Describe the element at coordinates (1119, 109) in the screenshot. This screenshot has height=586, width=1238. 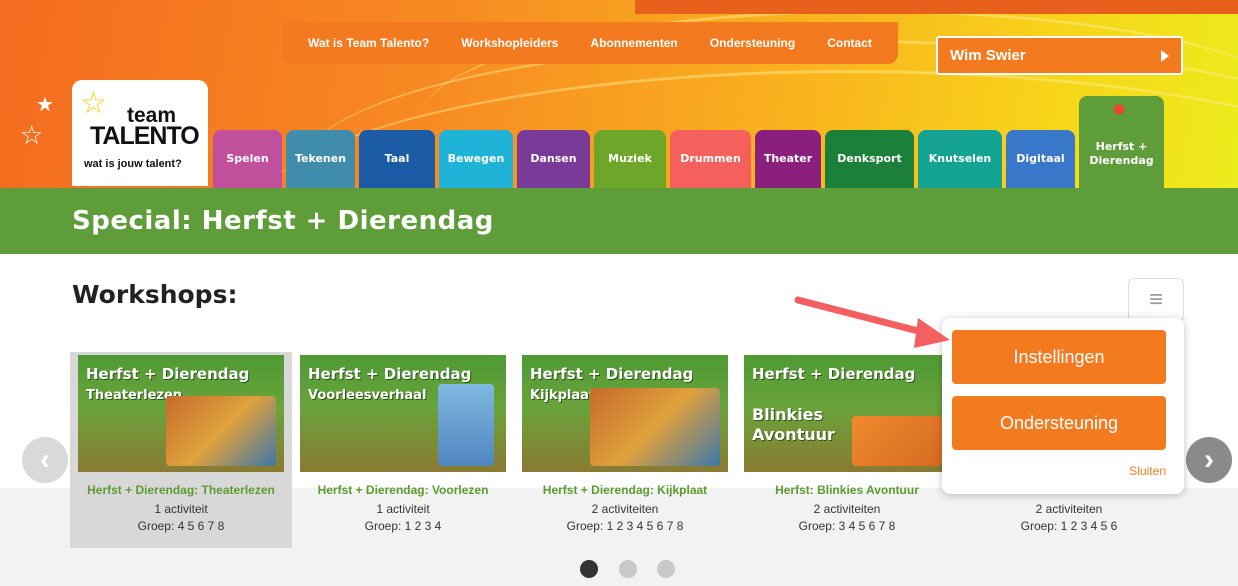
I see `mushroom-icon: ●` at that location.